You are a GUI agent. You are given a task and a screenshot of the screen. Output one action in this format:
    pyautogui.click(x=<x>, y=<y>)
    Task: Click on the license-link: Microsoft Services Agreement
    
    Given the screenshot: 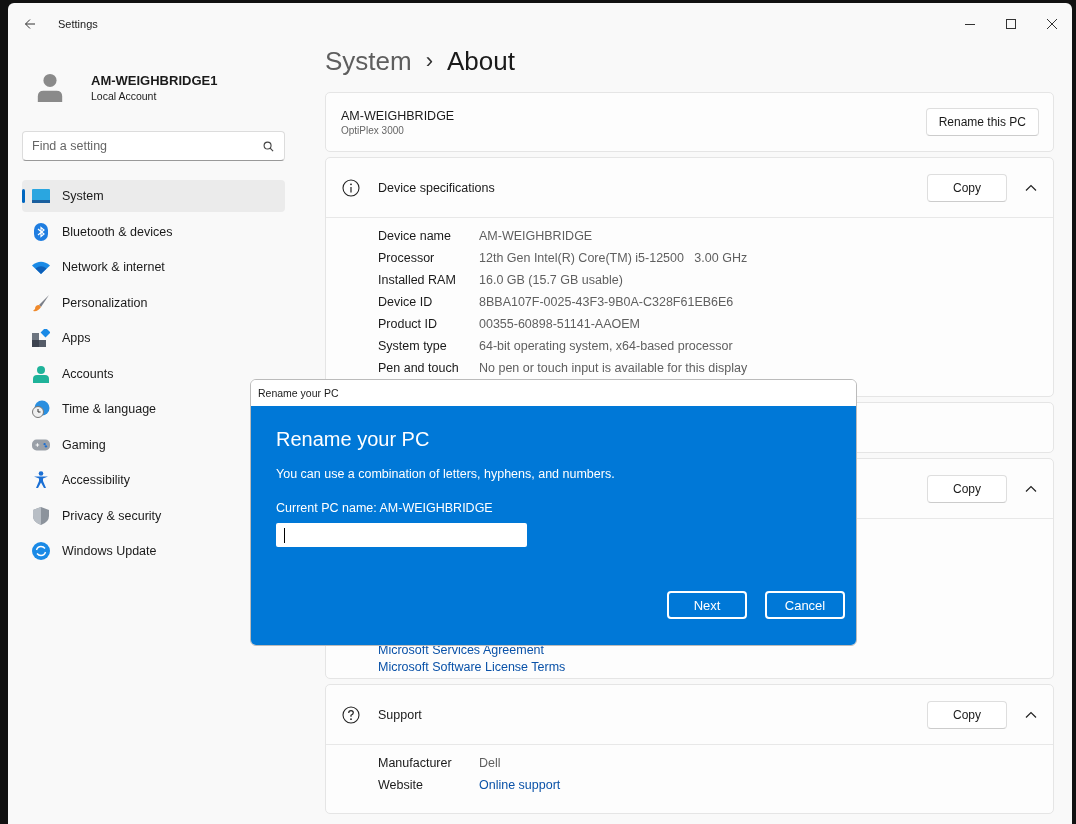 What is the action you would take?
    pyautogui.click(x=715, y=650)
    